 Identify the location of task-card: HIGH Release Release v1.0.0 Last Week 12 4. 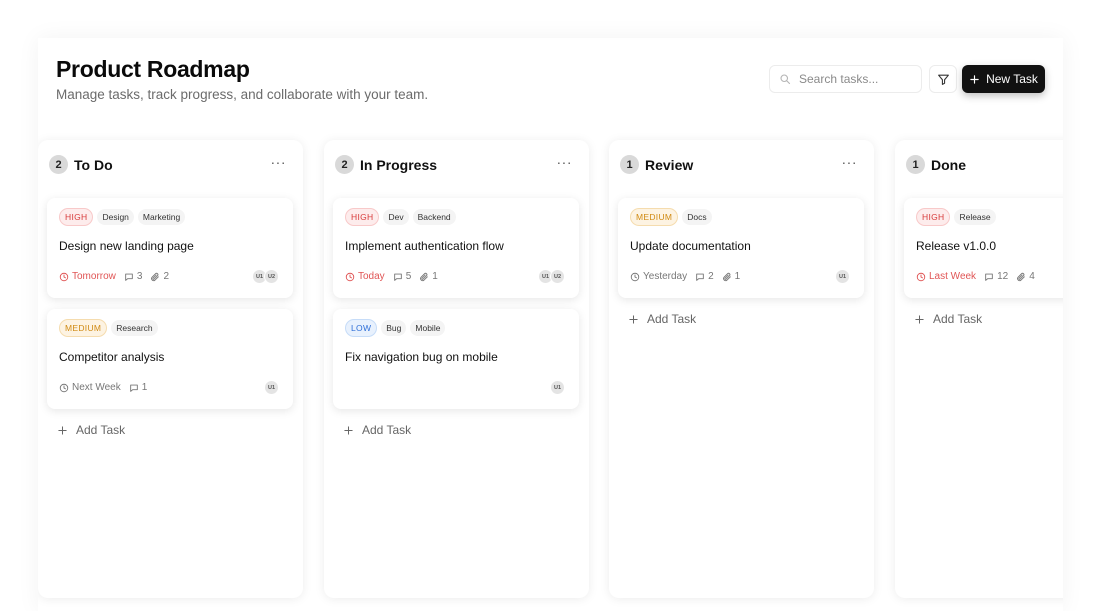
(983, 248).